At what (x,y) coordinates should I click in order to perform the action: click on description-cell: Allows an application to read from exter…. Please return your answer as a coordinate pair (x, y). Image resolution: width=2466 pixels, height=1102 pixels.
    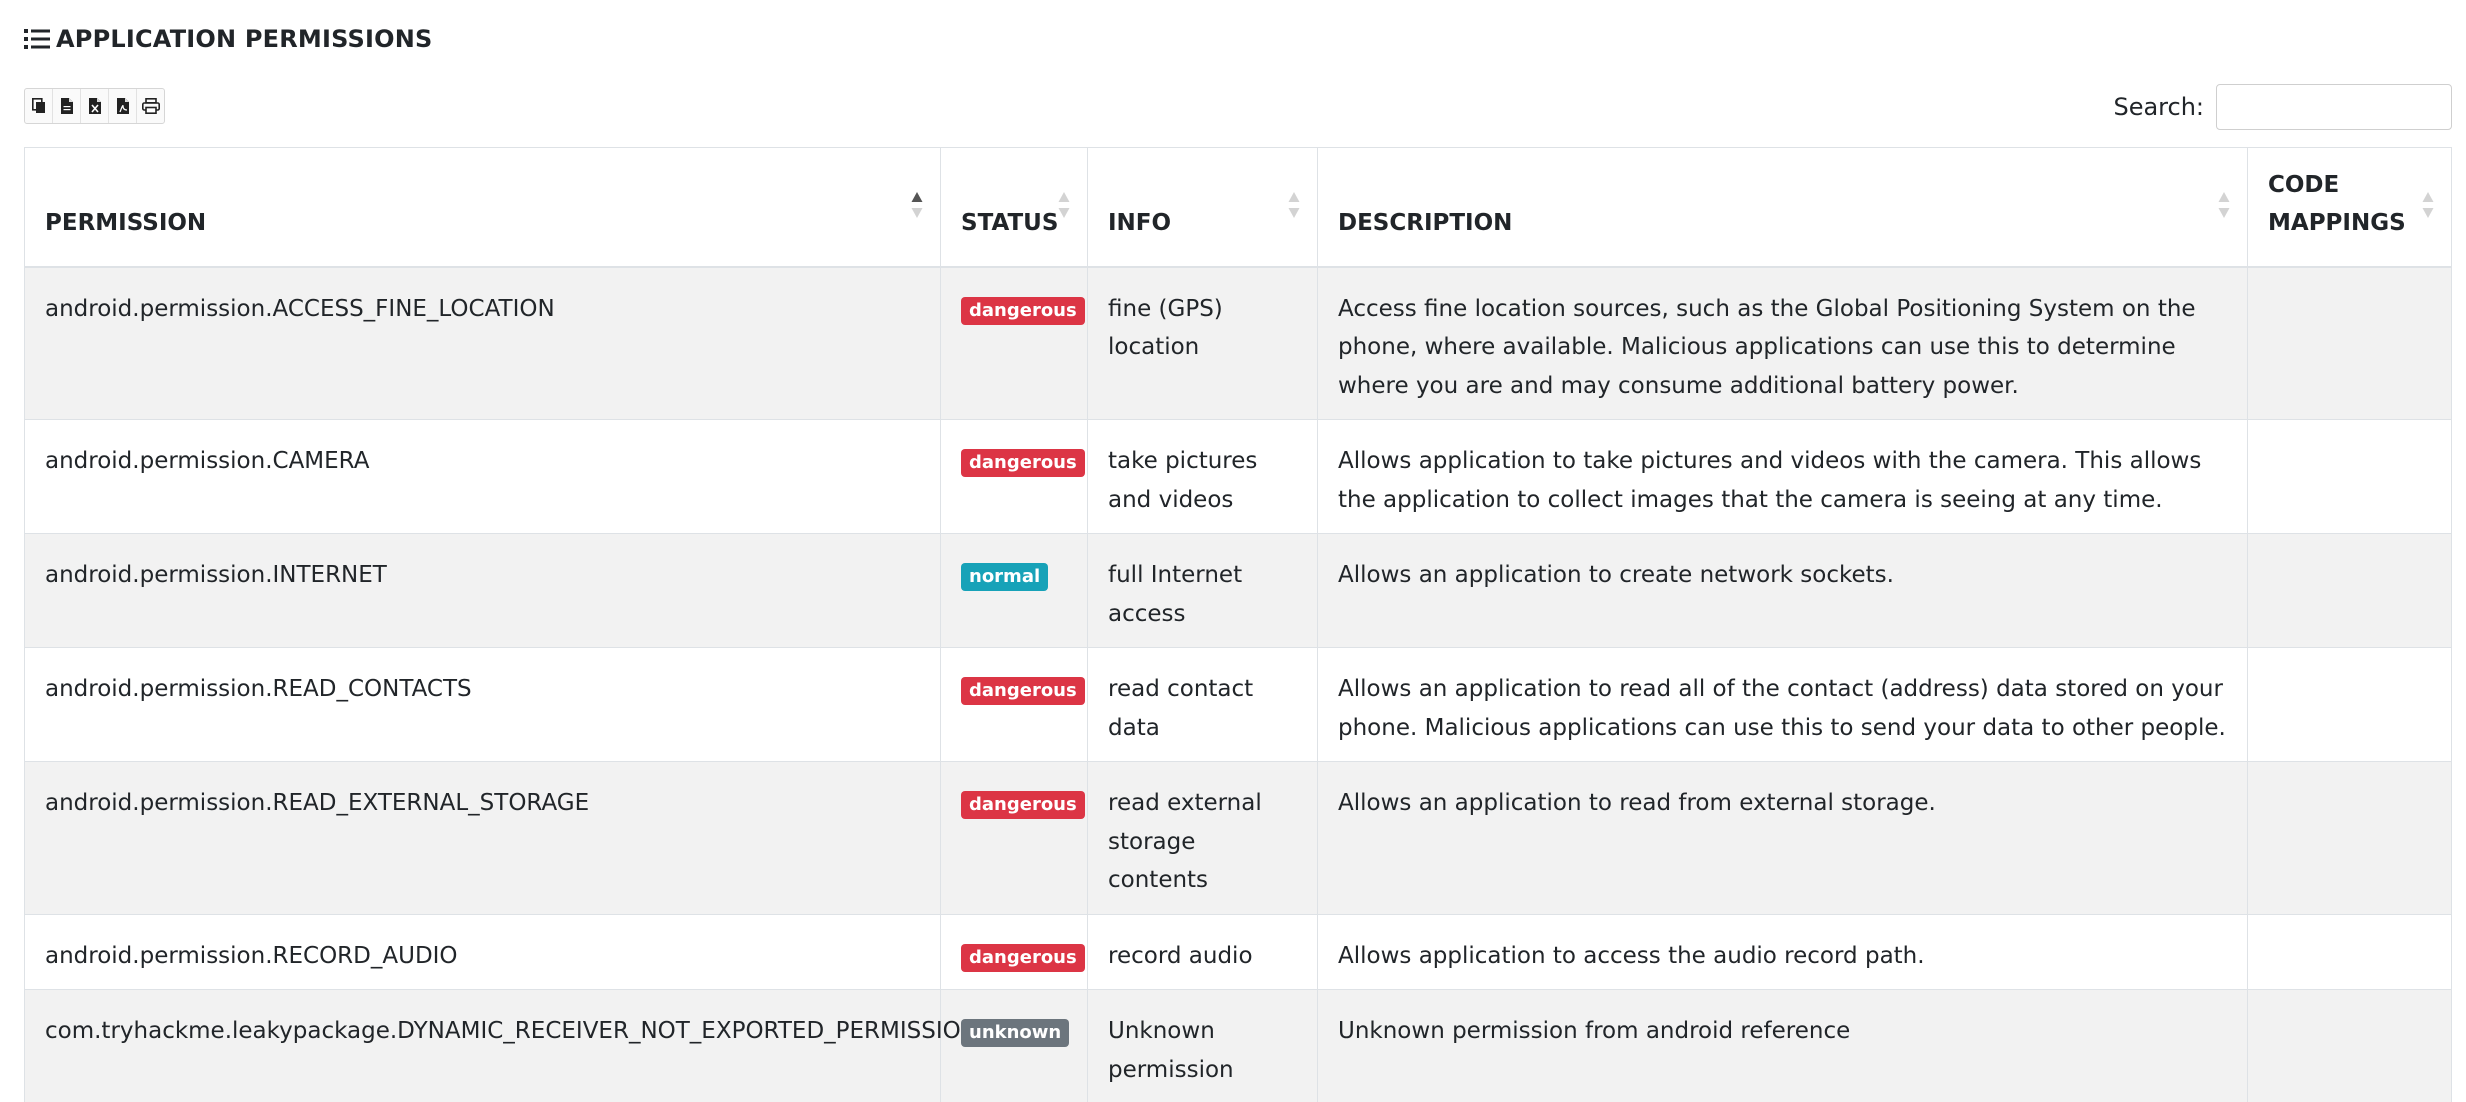
    Looking at the image, I should click on (1782, 838).